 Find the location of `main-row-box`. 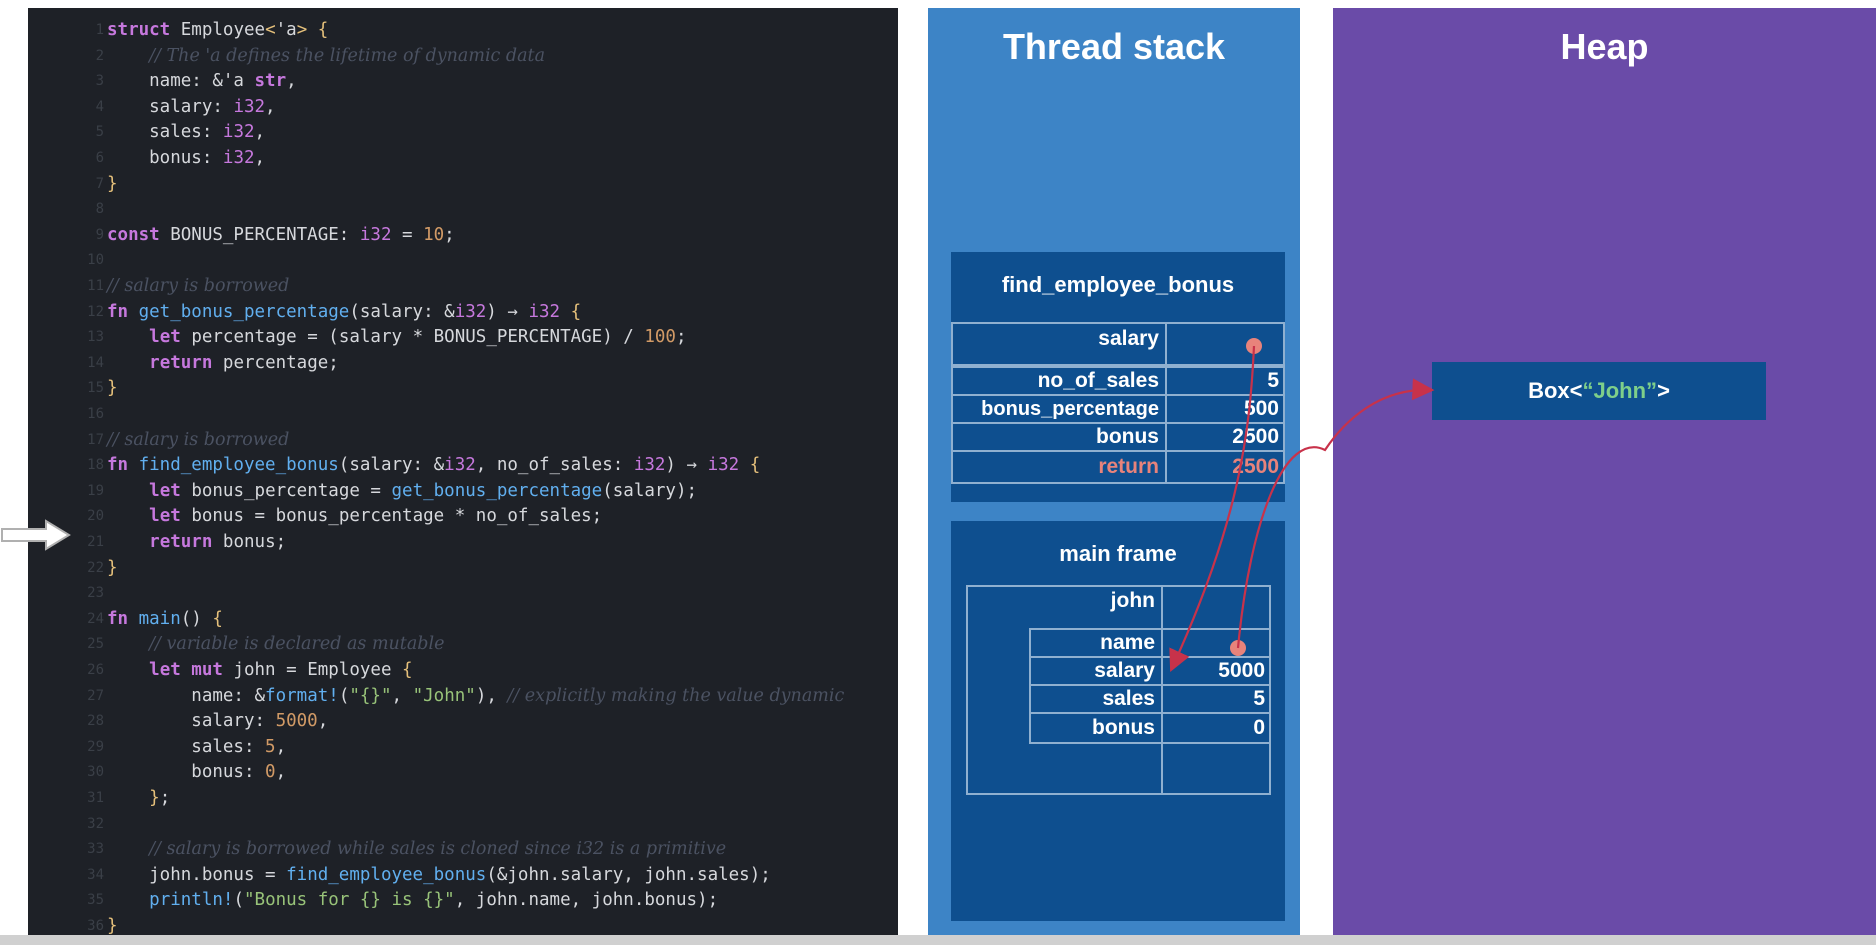

main-row-box is located at coordinates (1216, 643).